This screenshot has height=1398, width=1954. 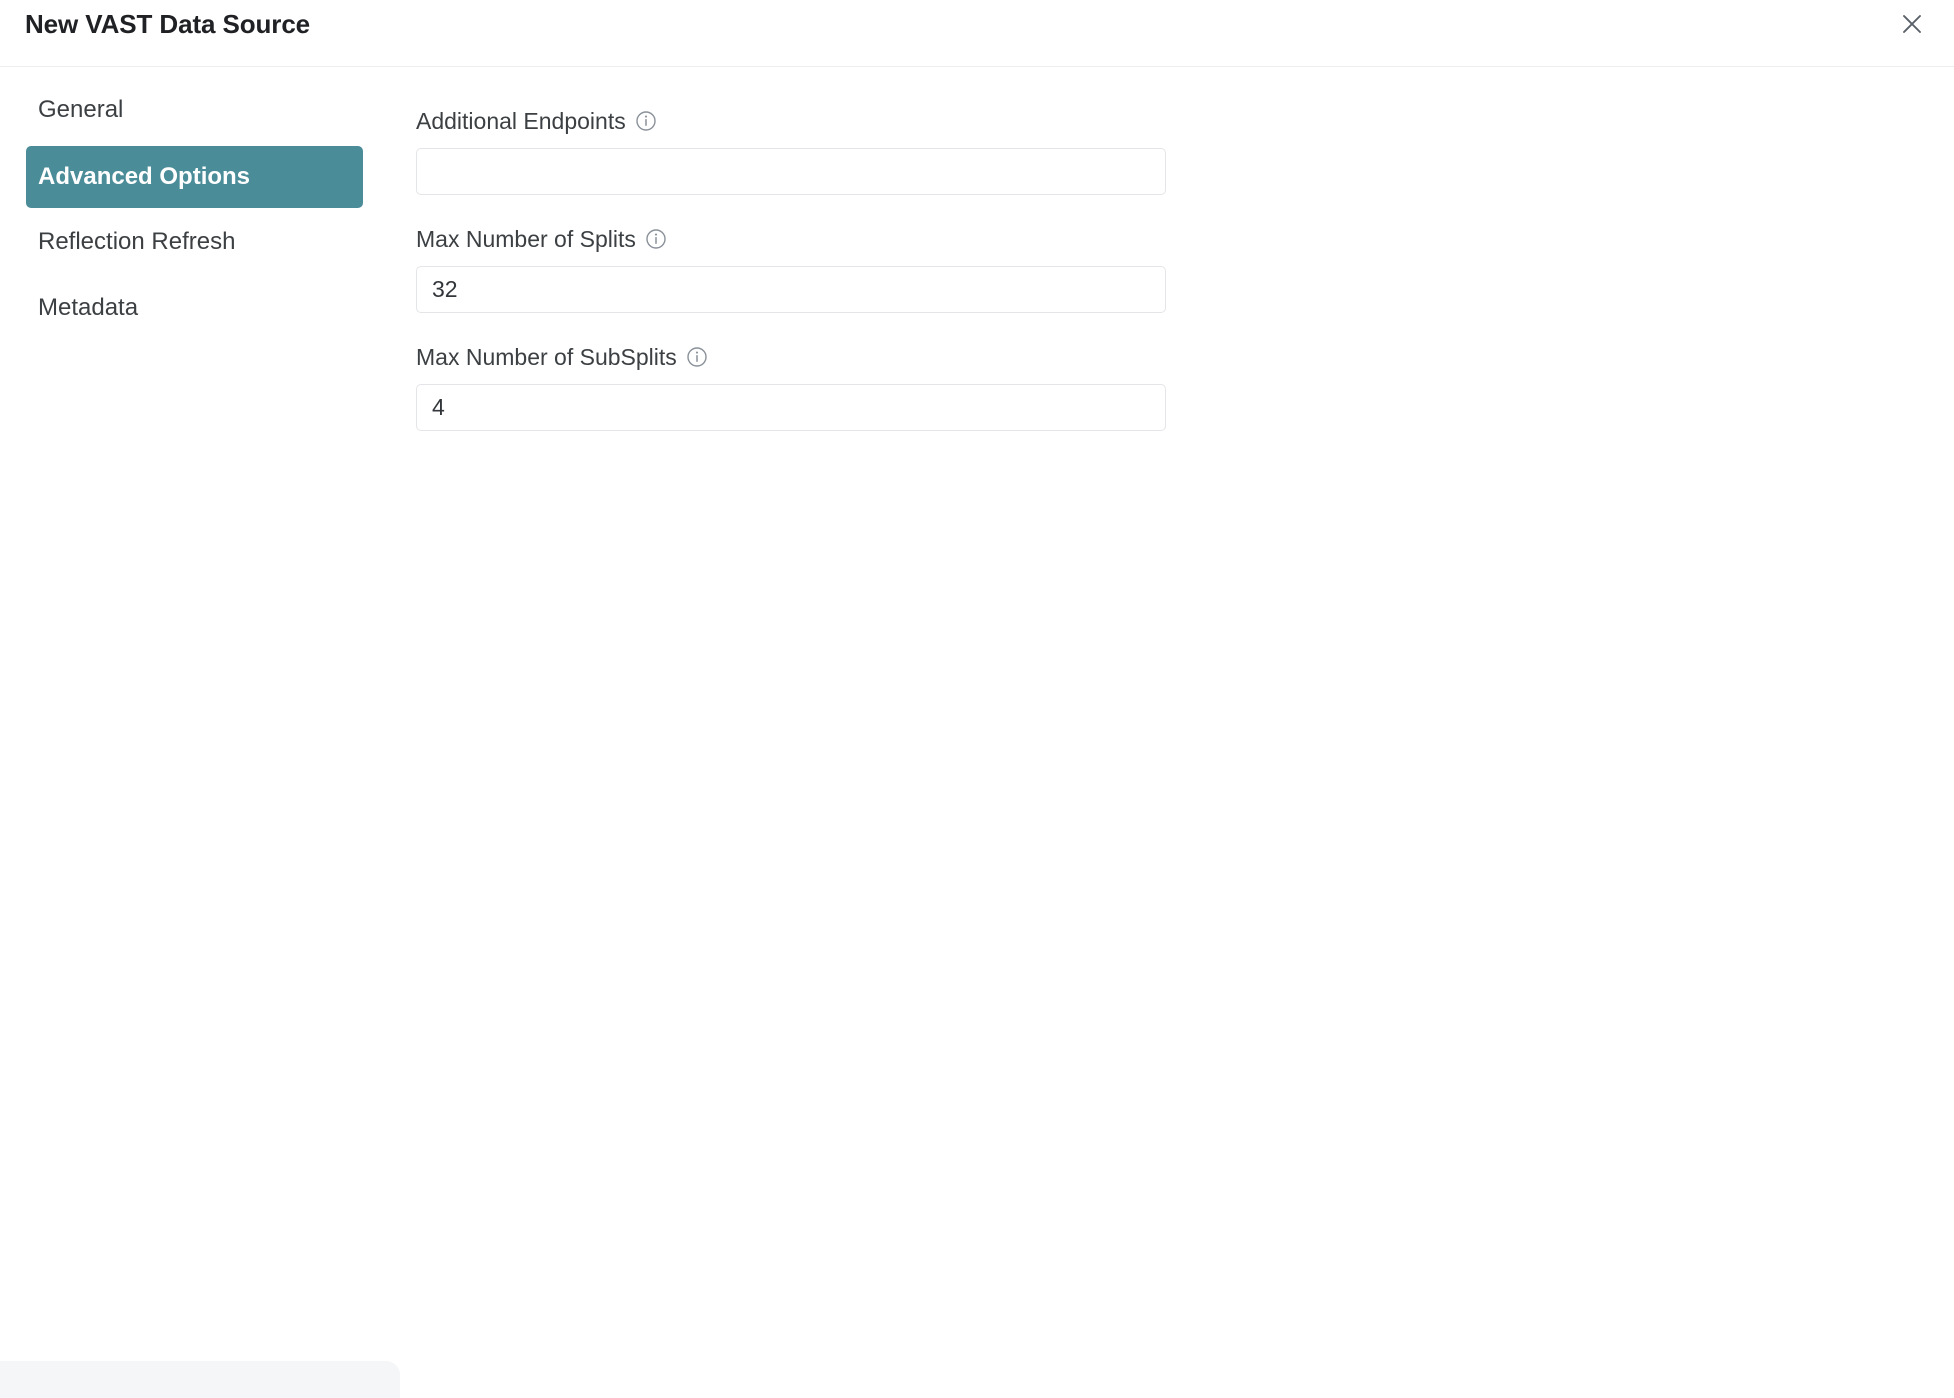 I want to click on sidebar-item-reflection-refresh: Reflection Refresh, so click(x=194, y=242).